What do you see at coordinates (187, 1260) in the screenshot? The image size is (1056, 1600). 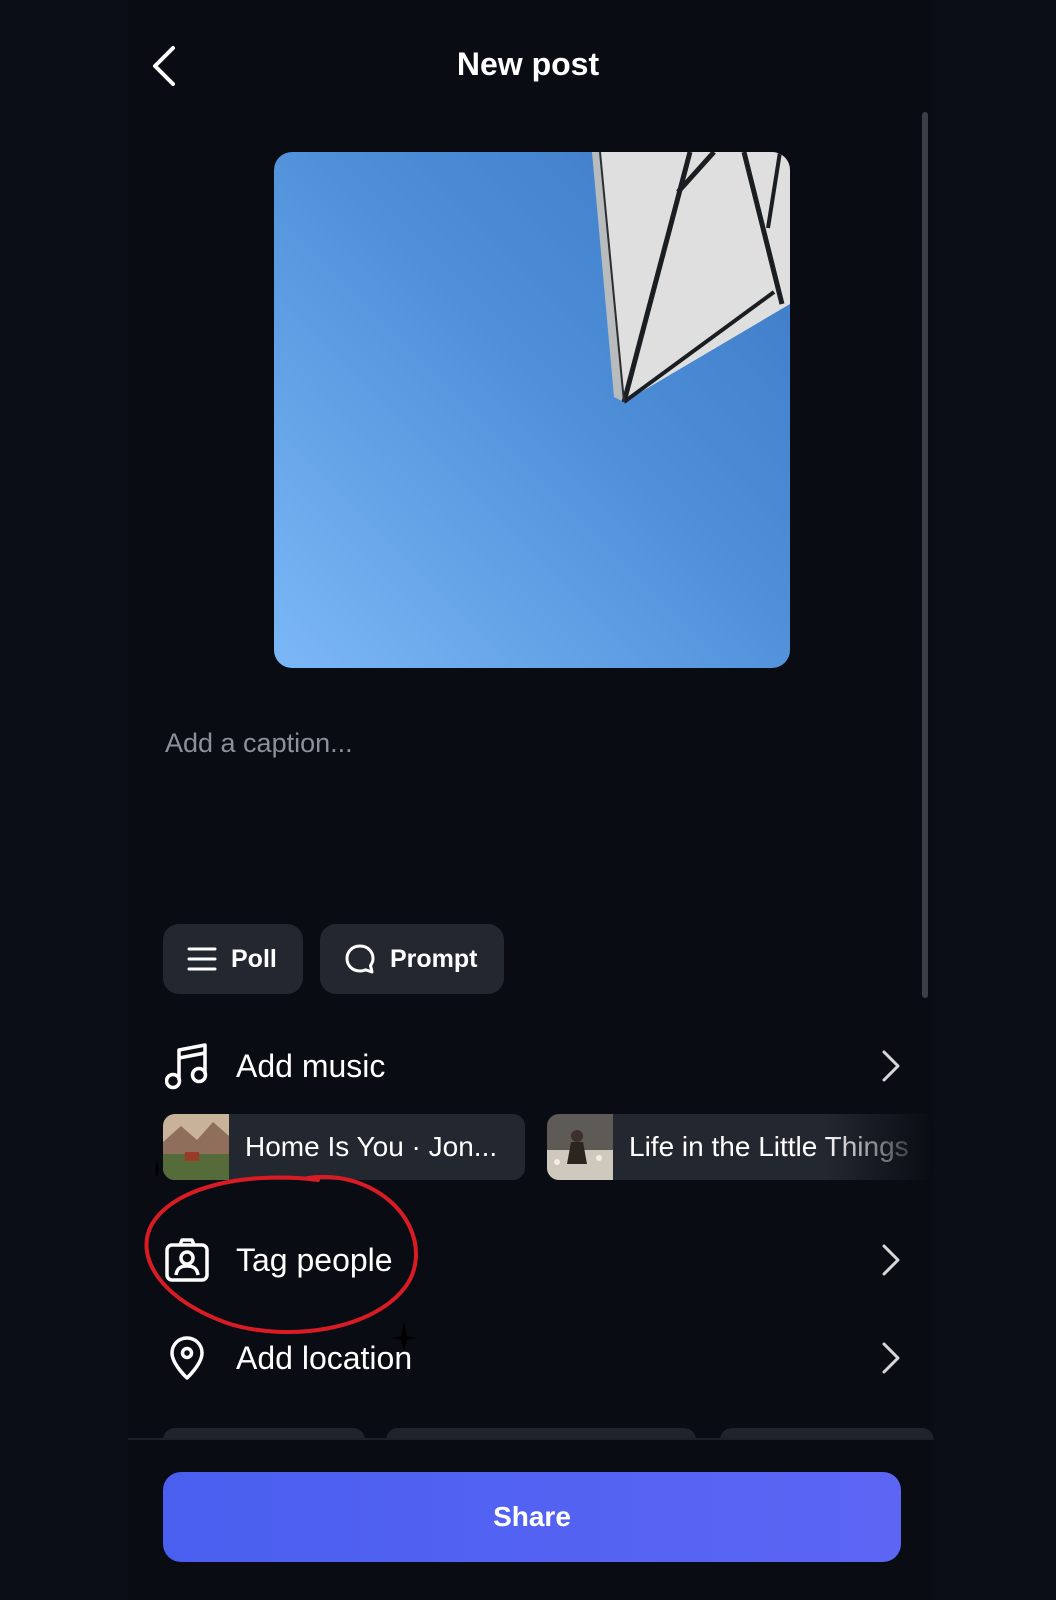 I see `tag-person-icon` at bounding box center [187, 1260].